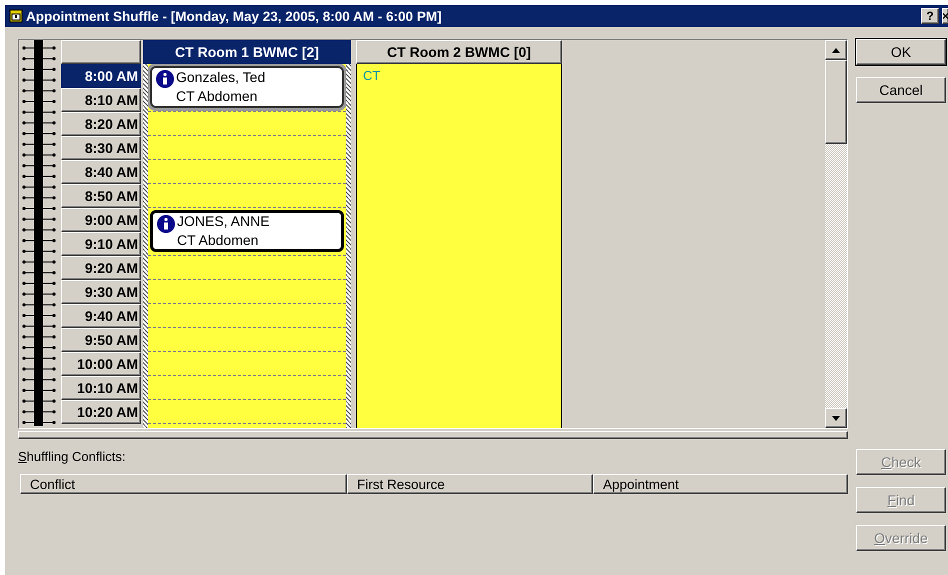 The image size is (948, 575). I want to click on scroll-up-icon, so click(836, 50).